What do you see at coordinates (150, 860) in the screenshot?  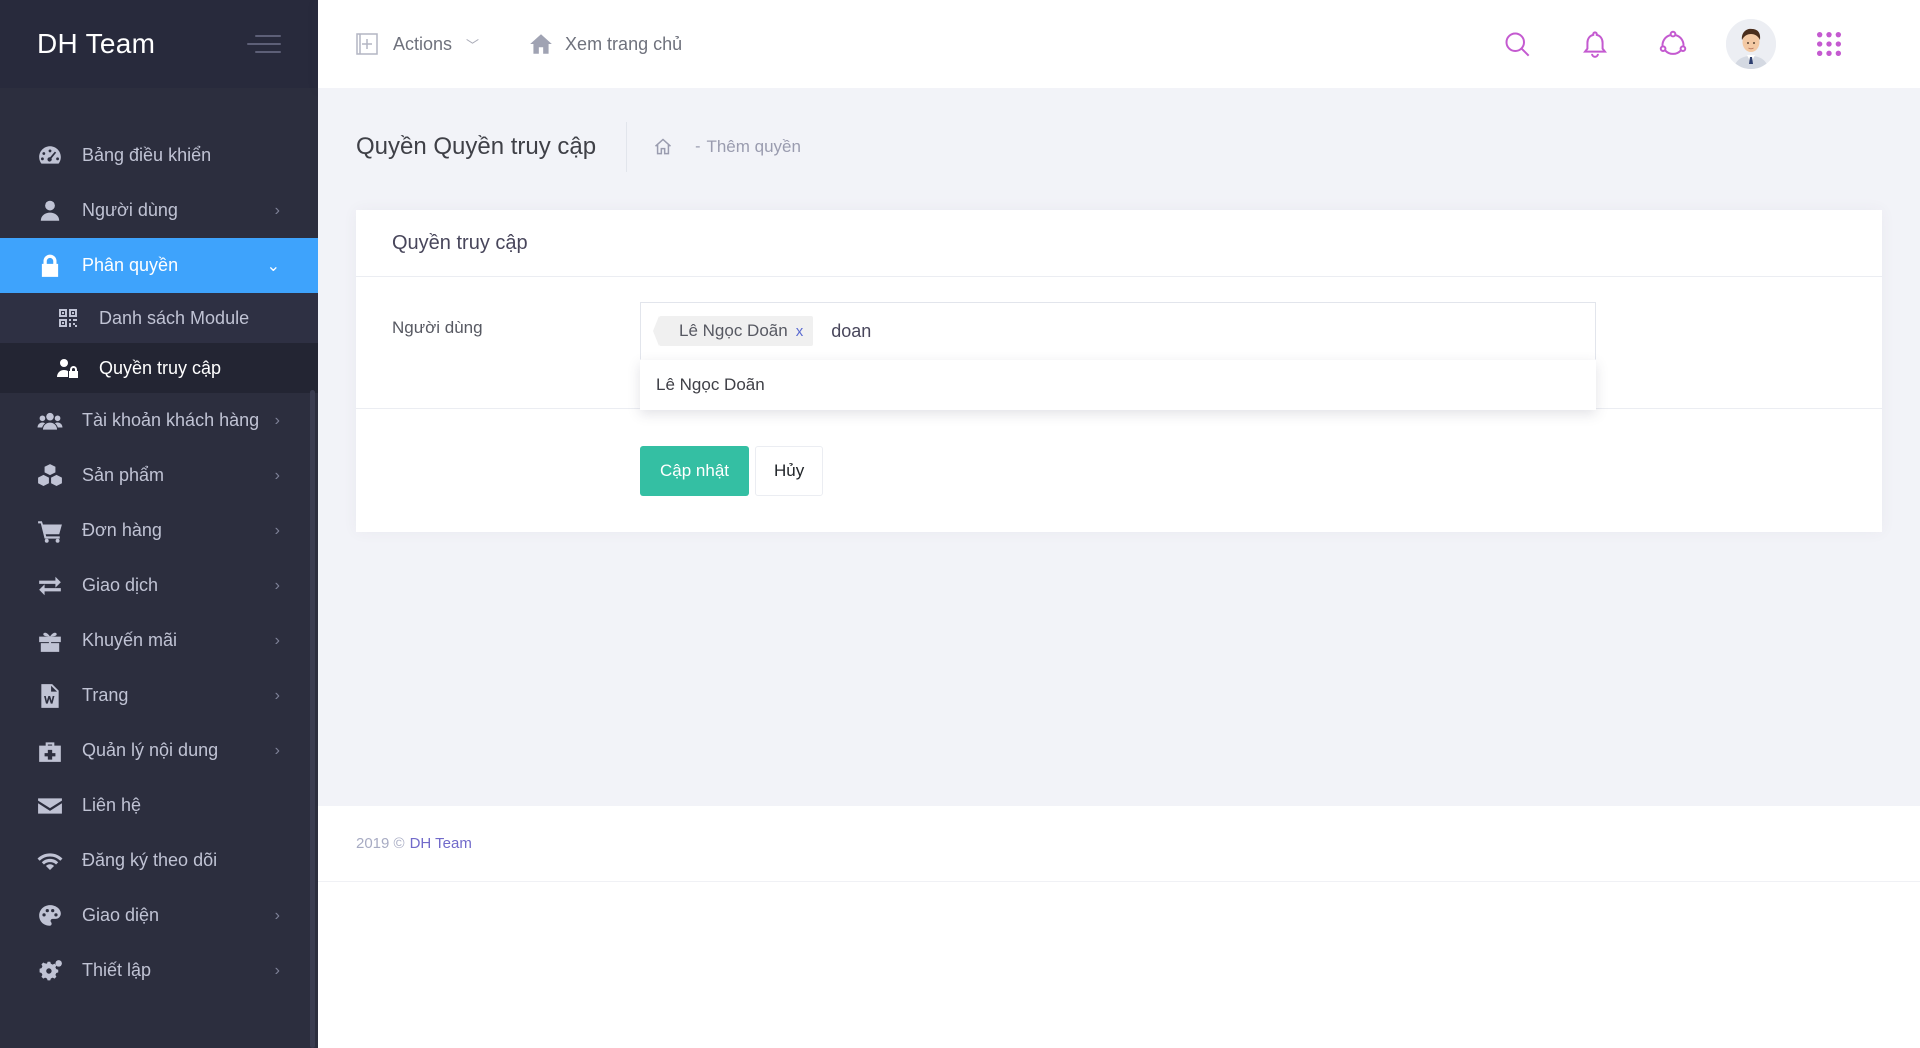 I see `sidebar-item-label: Đăng ký theo dõi` at bounding box center [150, 860].